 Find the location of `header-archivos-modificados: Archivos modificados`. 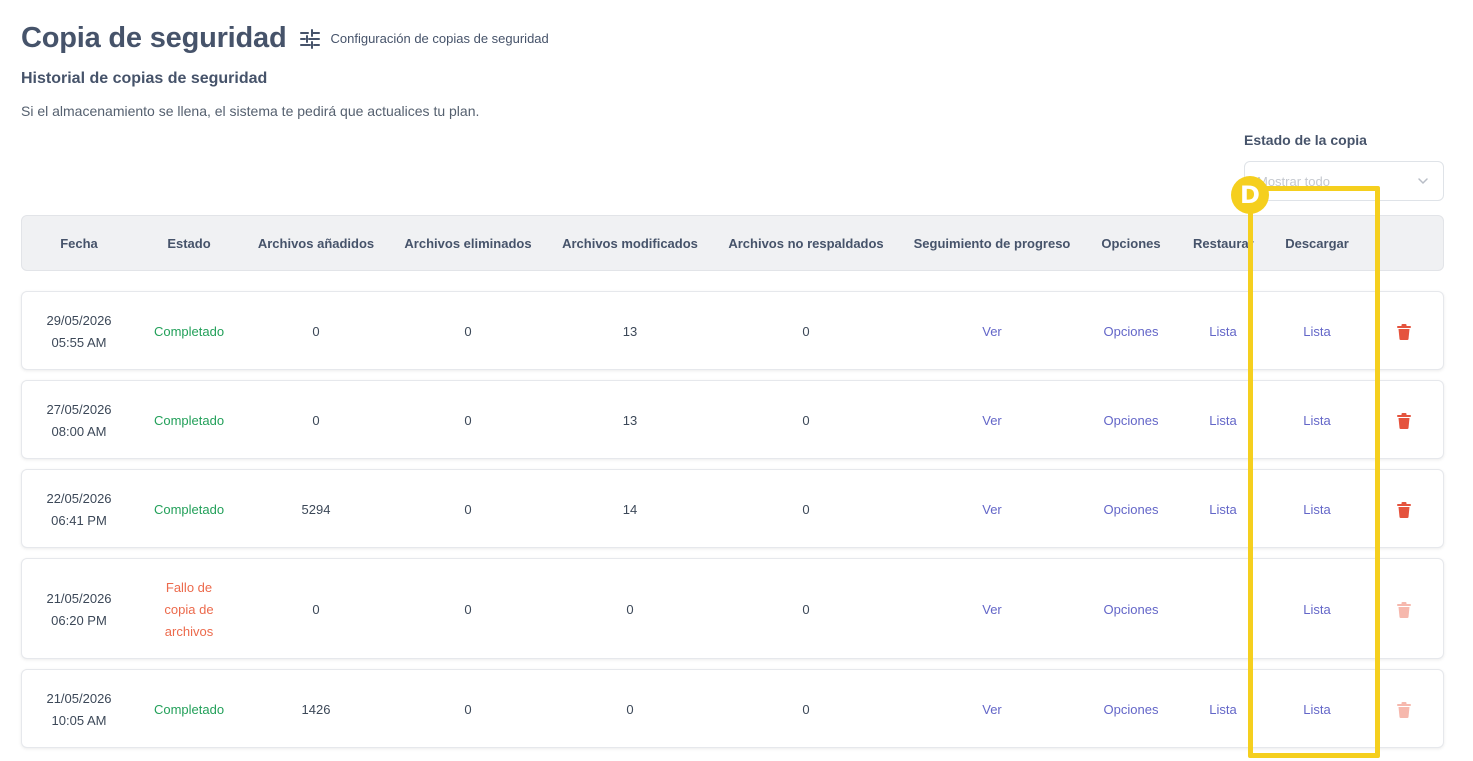

header-archivos-modificados: Archivos modificados is located at coordinates (630, 243).